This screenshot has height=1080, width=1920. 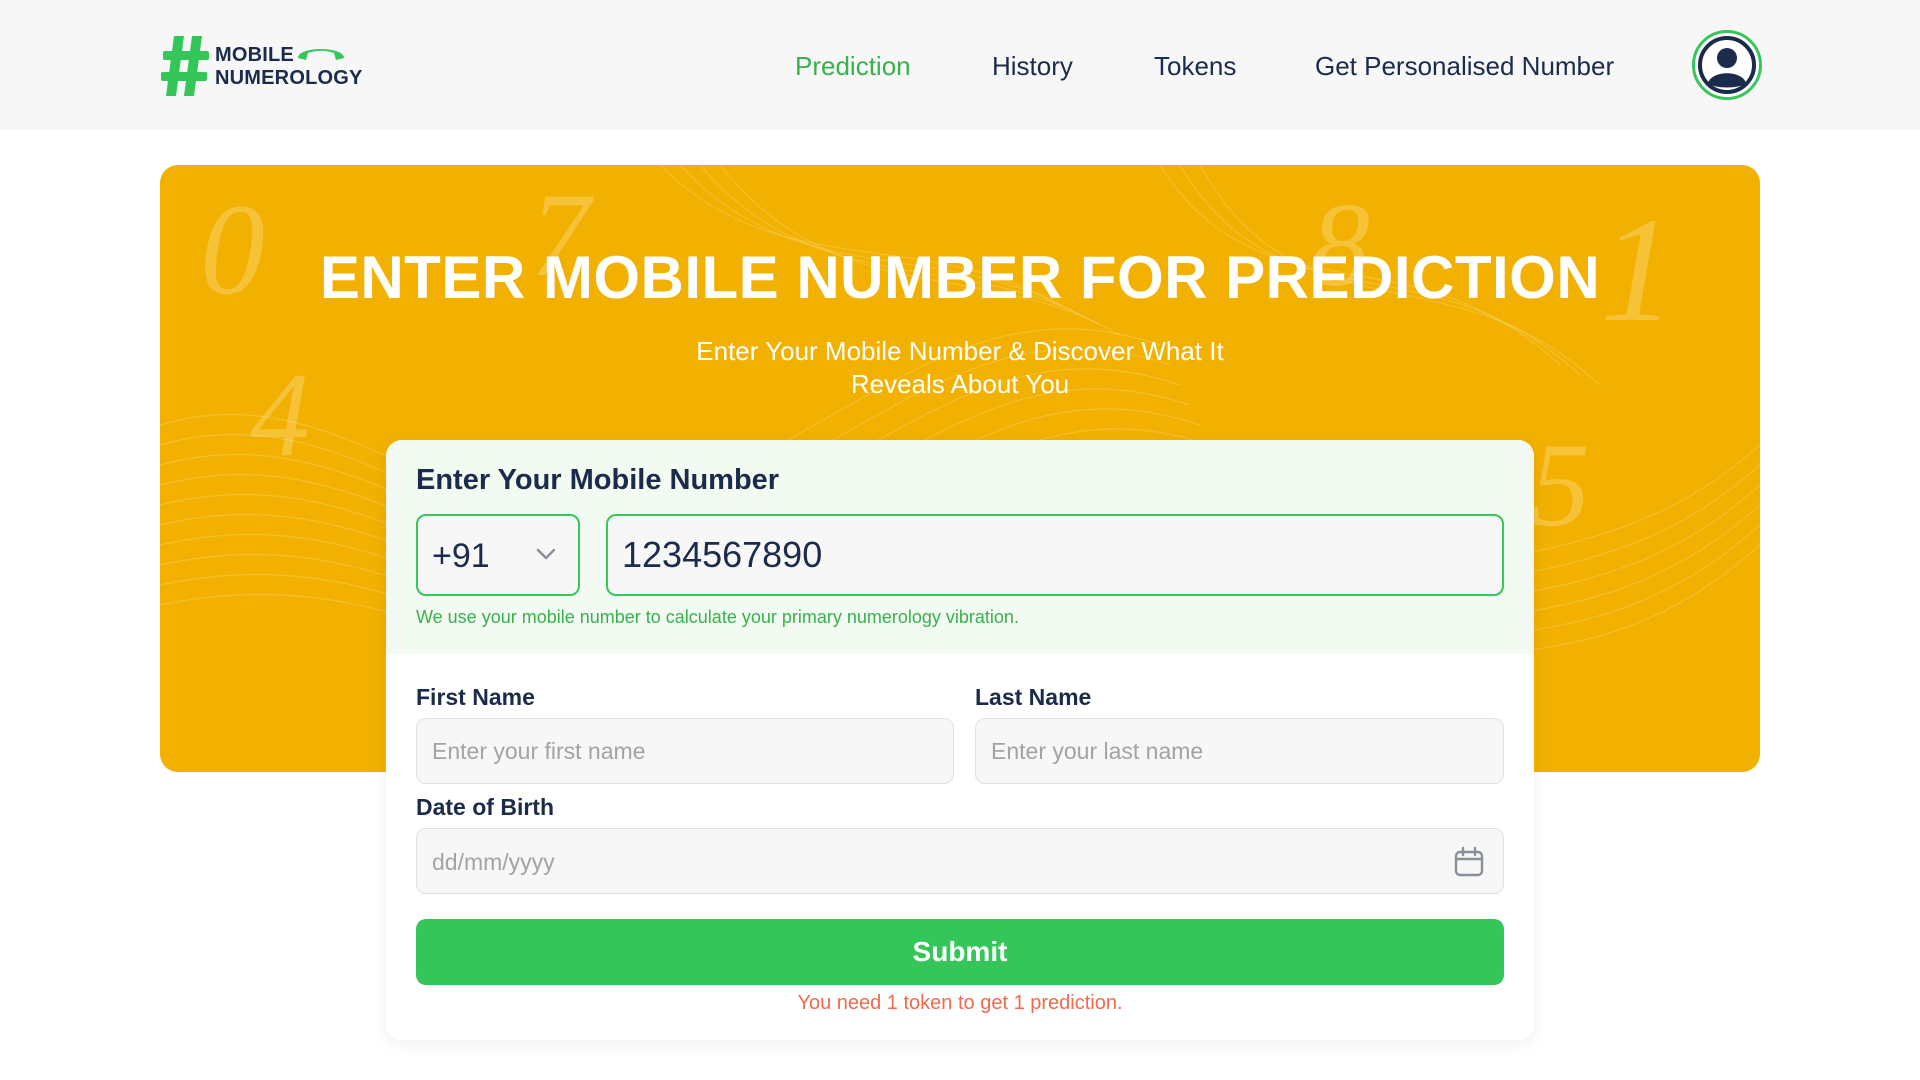 I want to click on first-name-input, so click(x=685, y=751).